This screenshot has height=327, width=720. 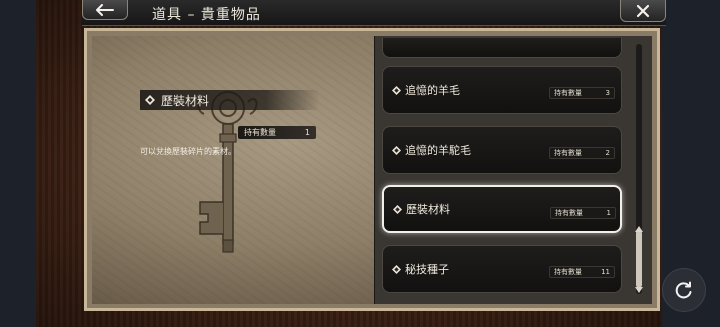 I want to click on close-icon, so click(x=643, y=10).